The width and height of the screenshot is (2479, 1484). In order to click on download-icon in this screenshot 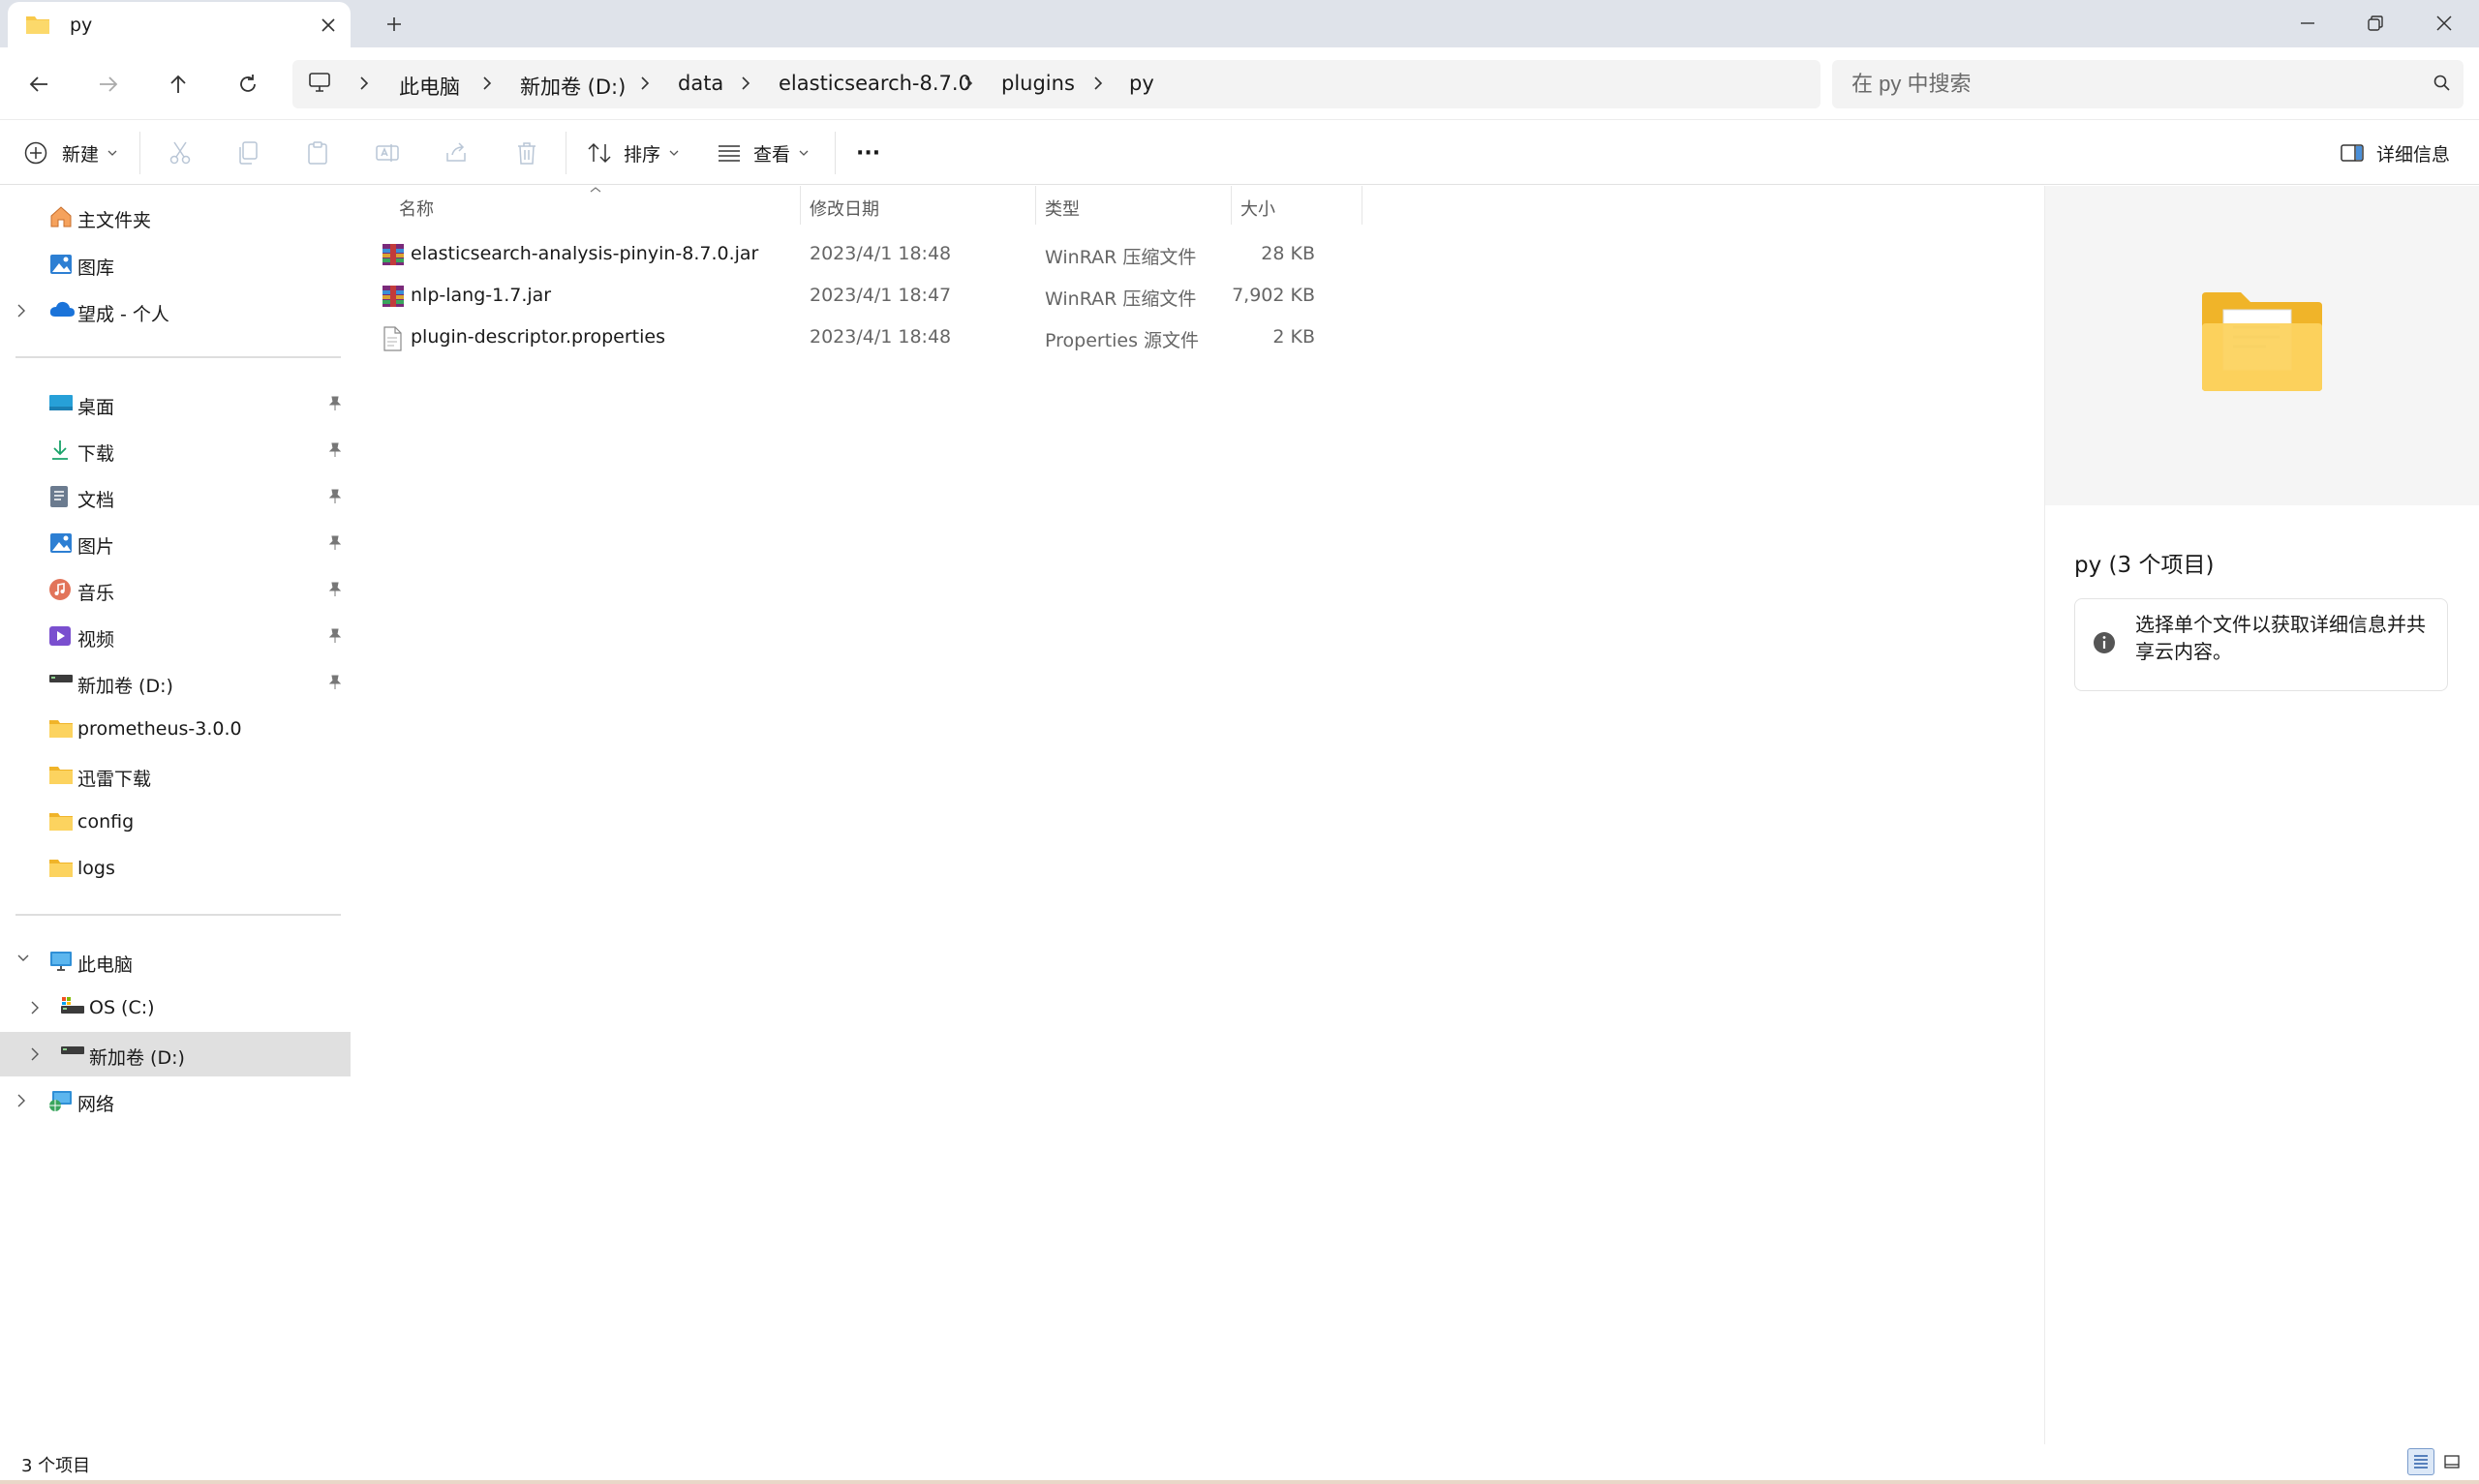, I will do `click(60, 450)`.